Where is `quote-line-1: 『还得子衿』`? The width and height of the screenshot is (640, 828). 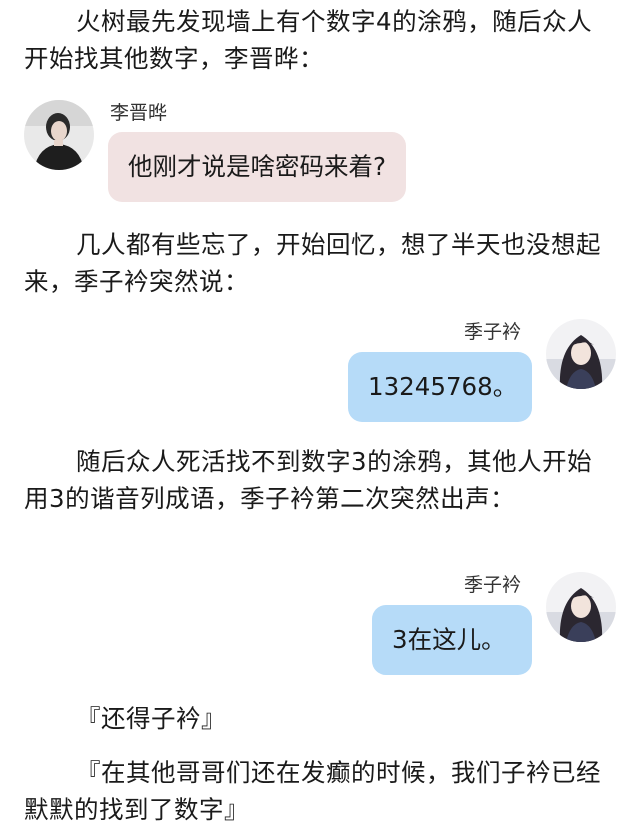
quote-line-1: 『还得子衿』 is located at coordinates (151, 718).